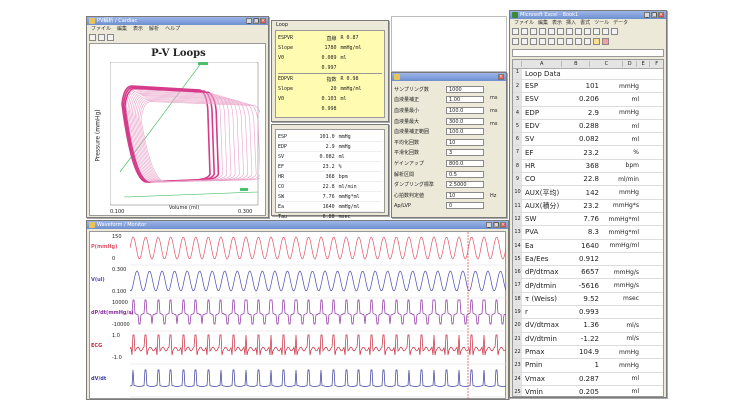 The height and width of the screenshot is (400, 740). What do you see at coordinates (575, 64) in the screenshot?
I see `column-header: B` at bounding box center [575, 64].